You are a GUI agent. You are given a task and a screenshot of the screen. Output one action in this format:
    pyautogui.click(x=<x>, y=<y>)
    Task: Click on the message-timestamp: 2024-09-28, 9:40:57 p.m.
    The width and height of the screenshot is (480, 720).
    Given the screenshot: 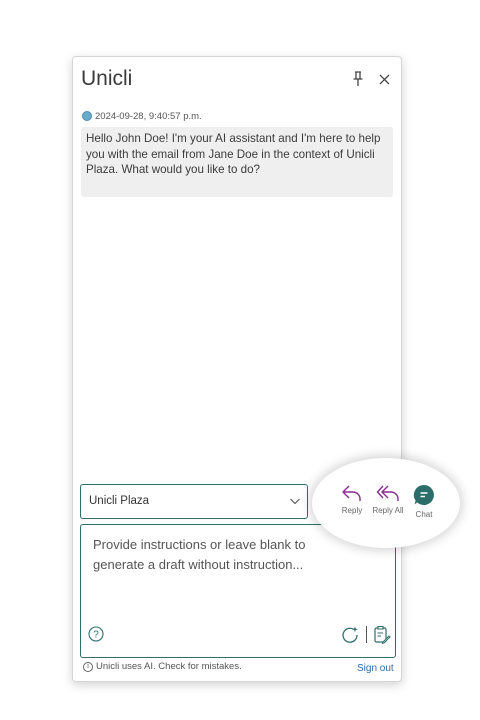 What is the action you would take?
    pyautogui.click(x=148, y=116)
    